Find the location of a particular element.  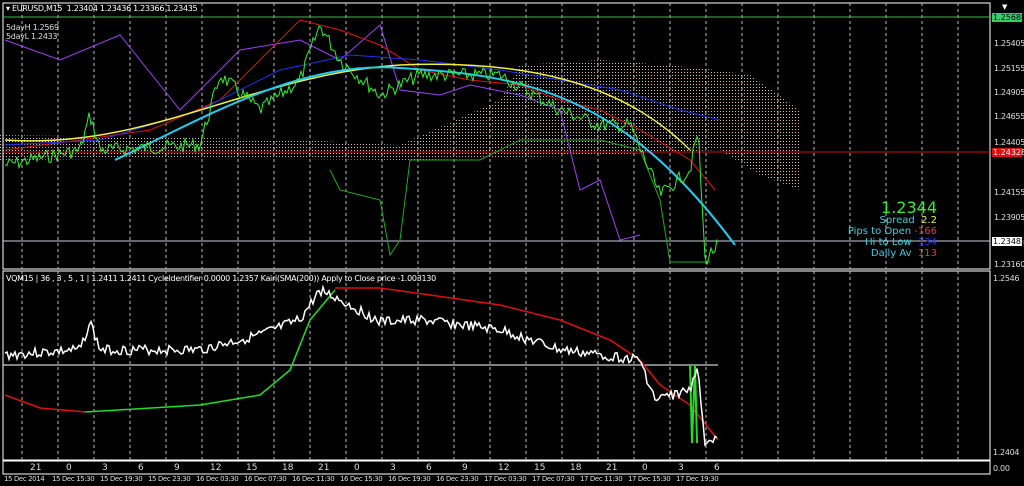

date-label: 17 Dec 15:30 is located at coordinates (649, 479).